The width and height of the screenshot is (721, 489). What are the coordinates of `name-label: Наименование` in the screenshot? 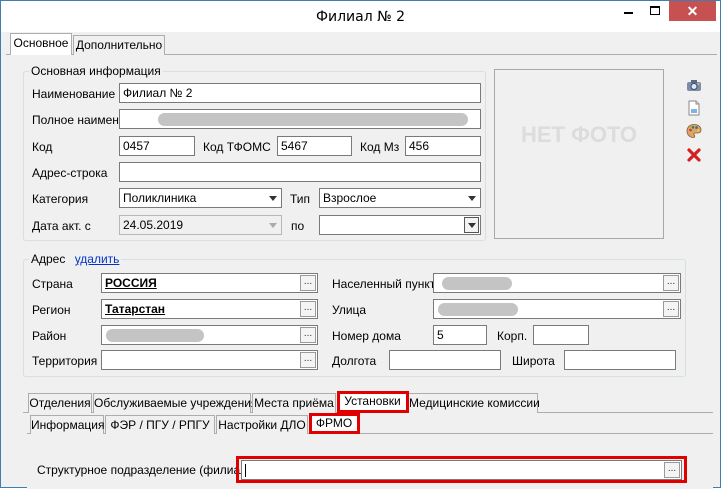 It's located at (74, 94).